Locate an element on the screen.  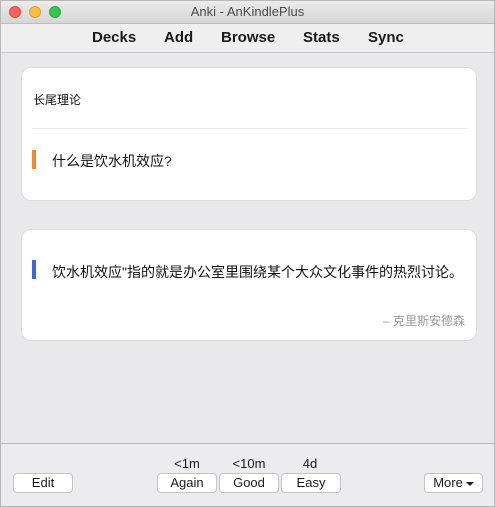
answer-source: – 克里斯安德森 is located at coordinates (423, 321).